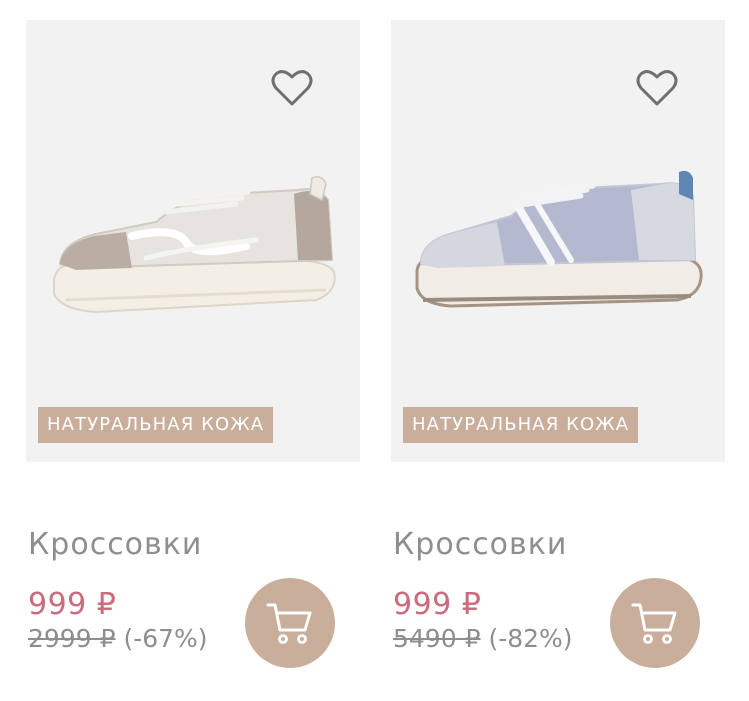 The image size is (749, 701). I want to click on old-price: 5490 ₽, so click(437, 638).